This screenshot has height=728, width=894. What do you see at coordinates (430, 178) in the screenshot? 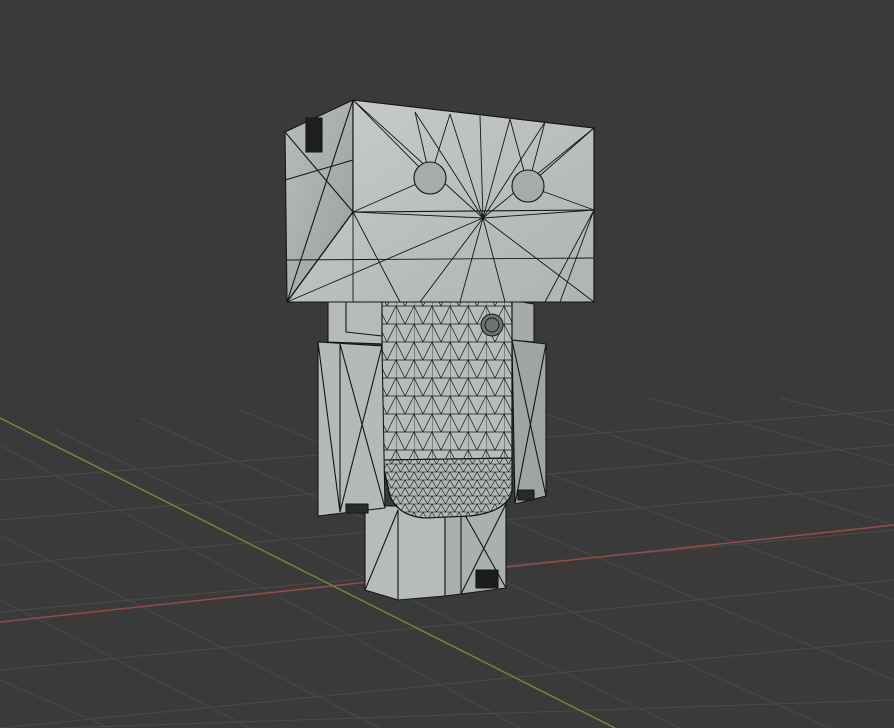
I see `robot-eye-left` at bounding box center [430, 178].